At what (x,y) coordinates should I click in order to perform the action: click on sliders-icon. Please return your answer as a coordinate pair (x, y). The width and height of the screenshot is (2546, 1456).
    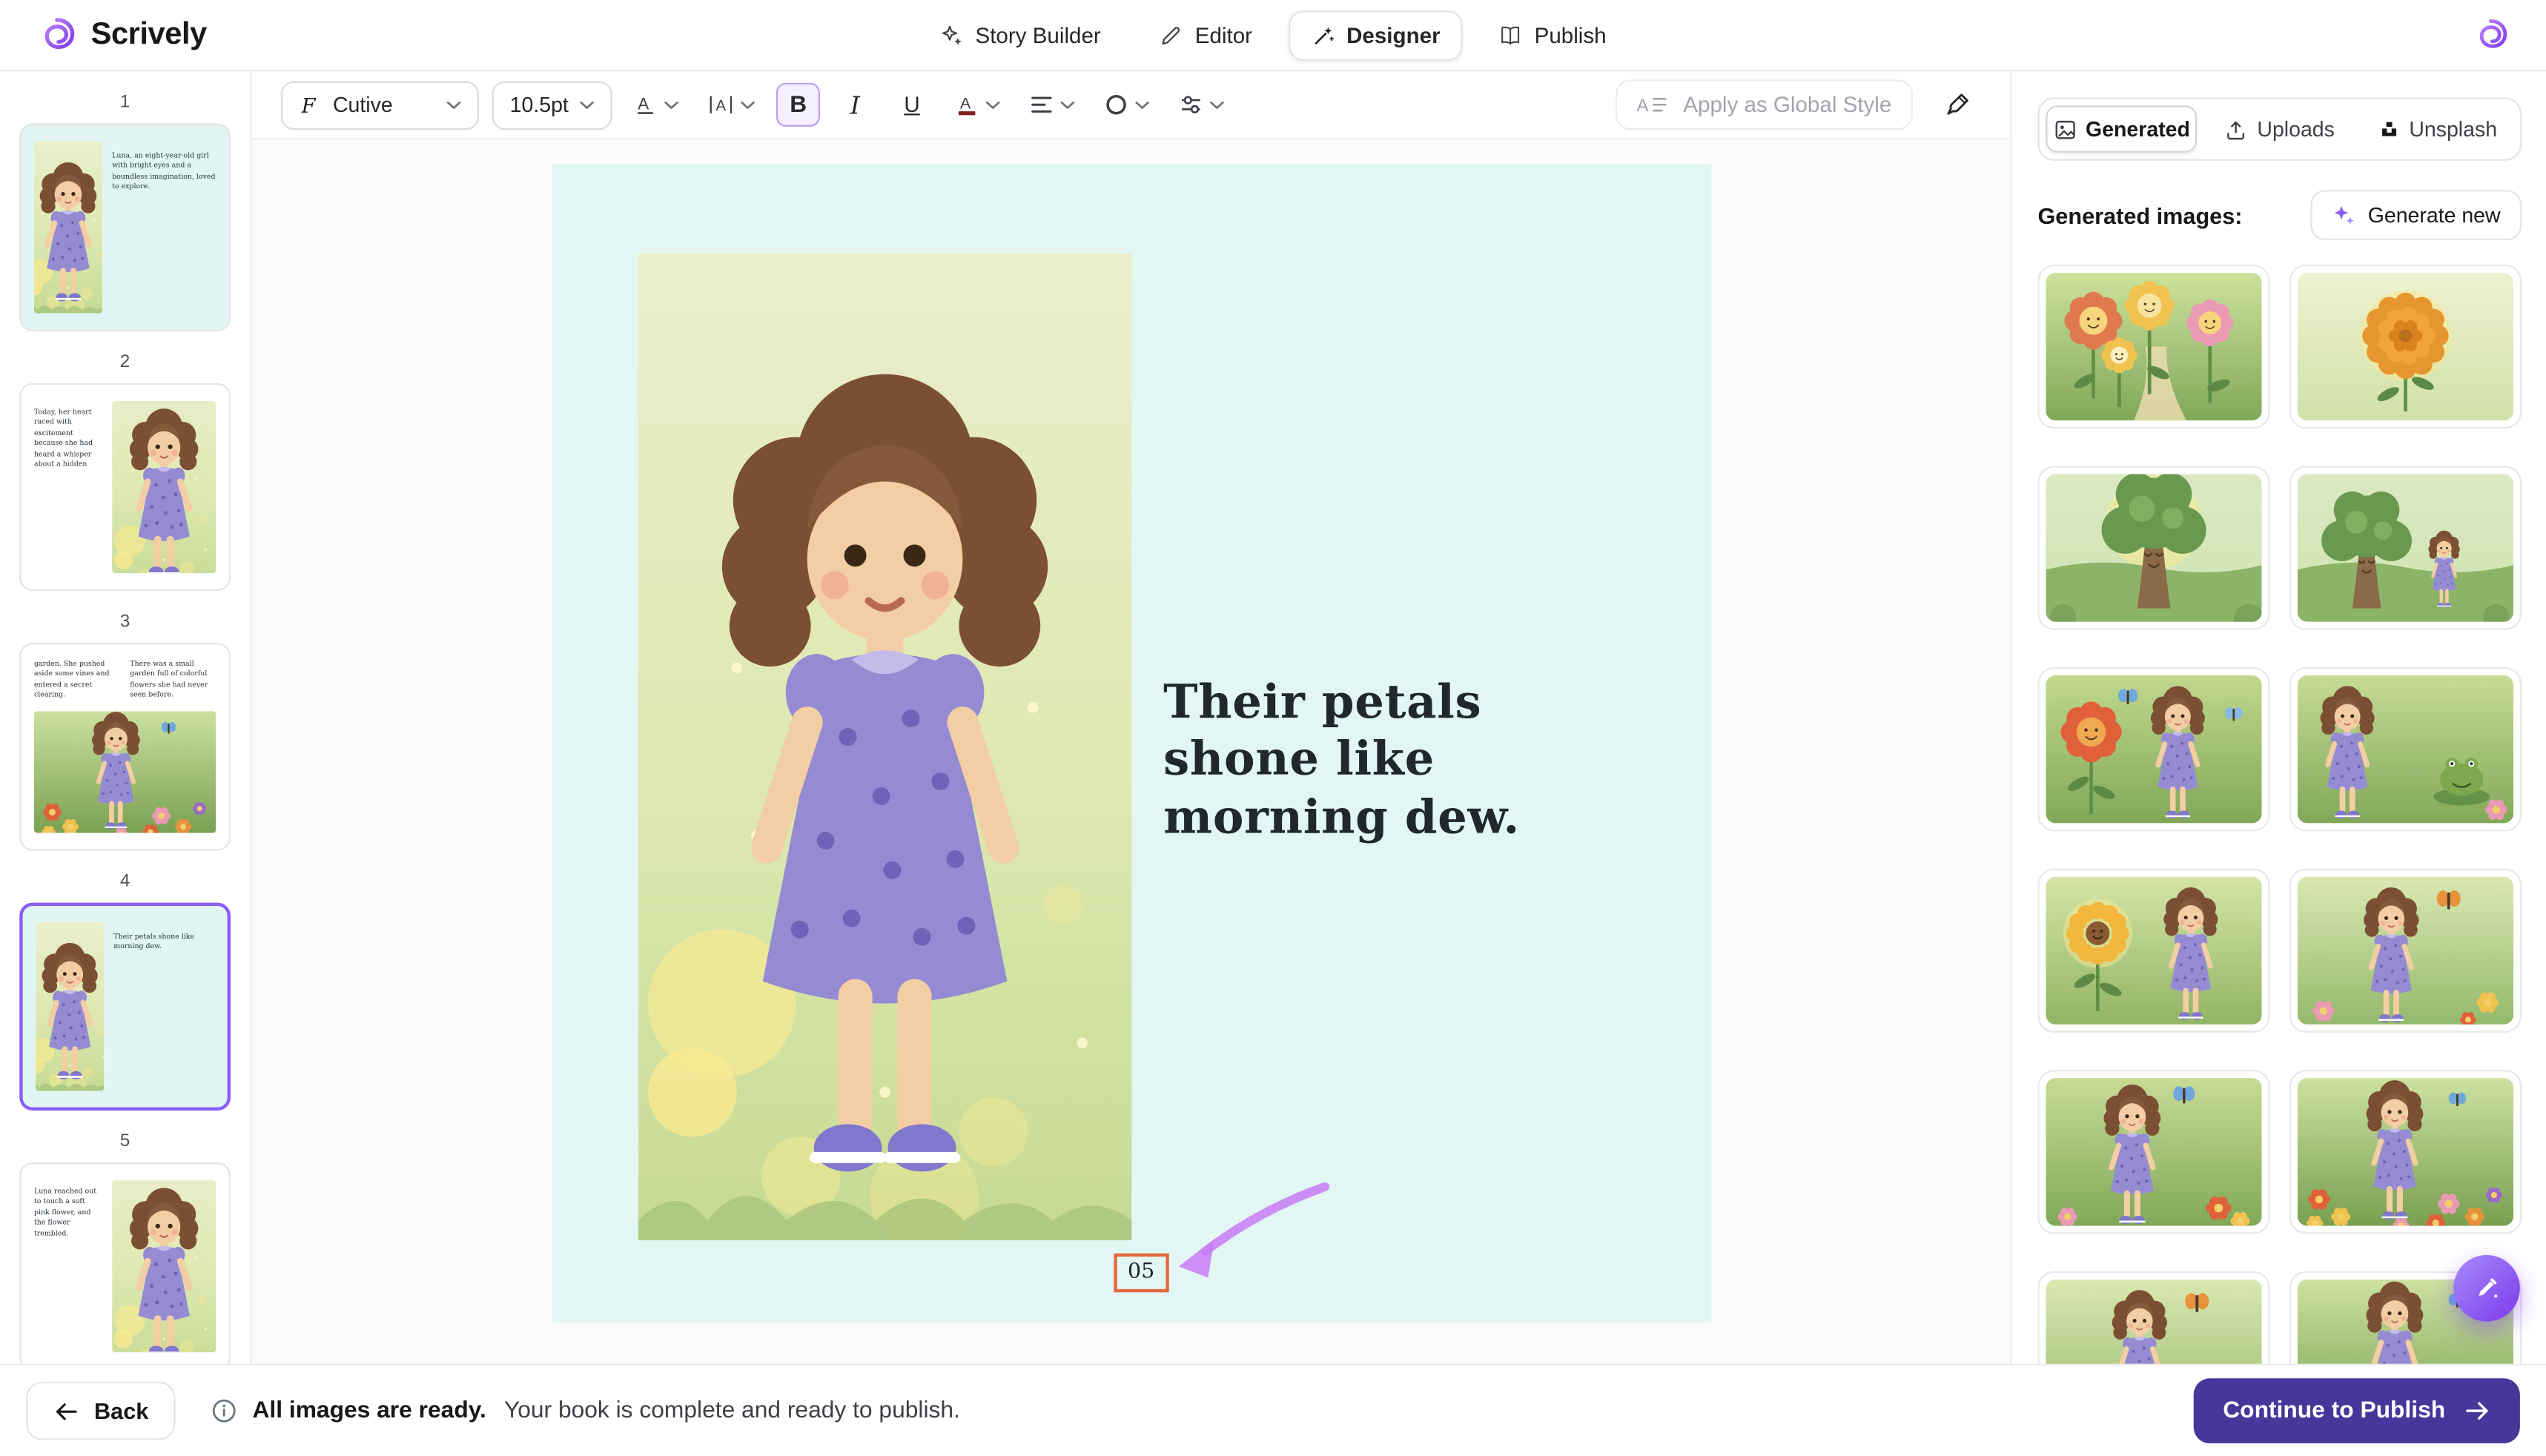
    Looking at the image, I should click on (1191, 105).